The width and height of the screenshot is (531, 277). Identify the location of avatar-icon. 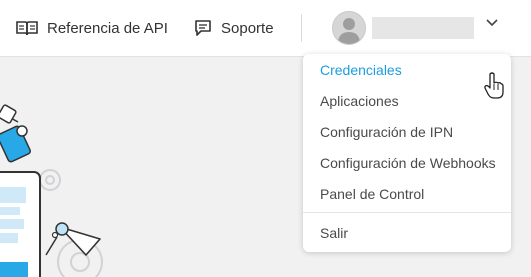
(349, 28).